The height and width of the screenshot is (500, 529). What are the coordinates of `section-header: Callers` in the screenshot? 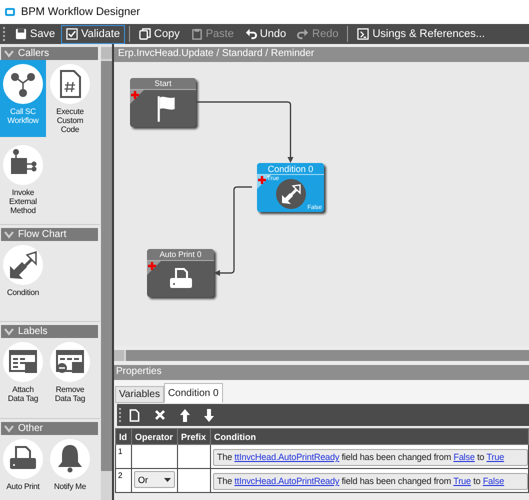 It's located at (49, 53).